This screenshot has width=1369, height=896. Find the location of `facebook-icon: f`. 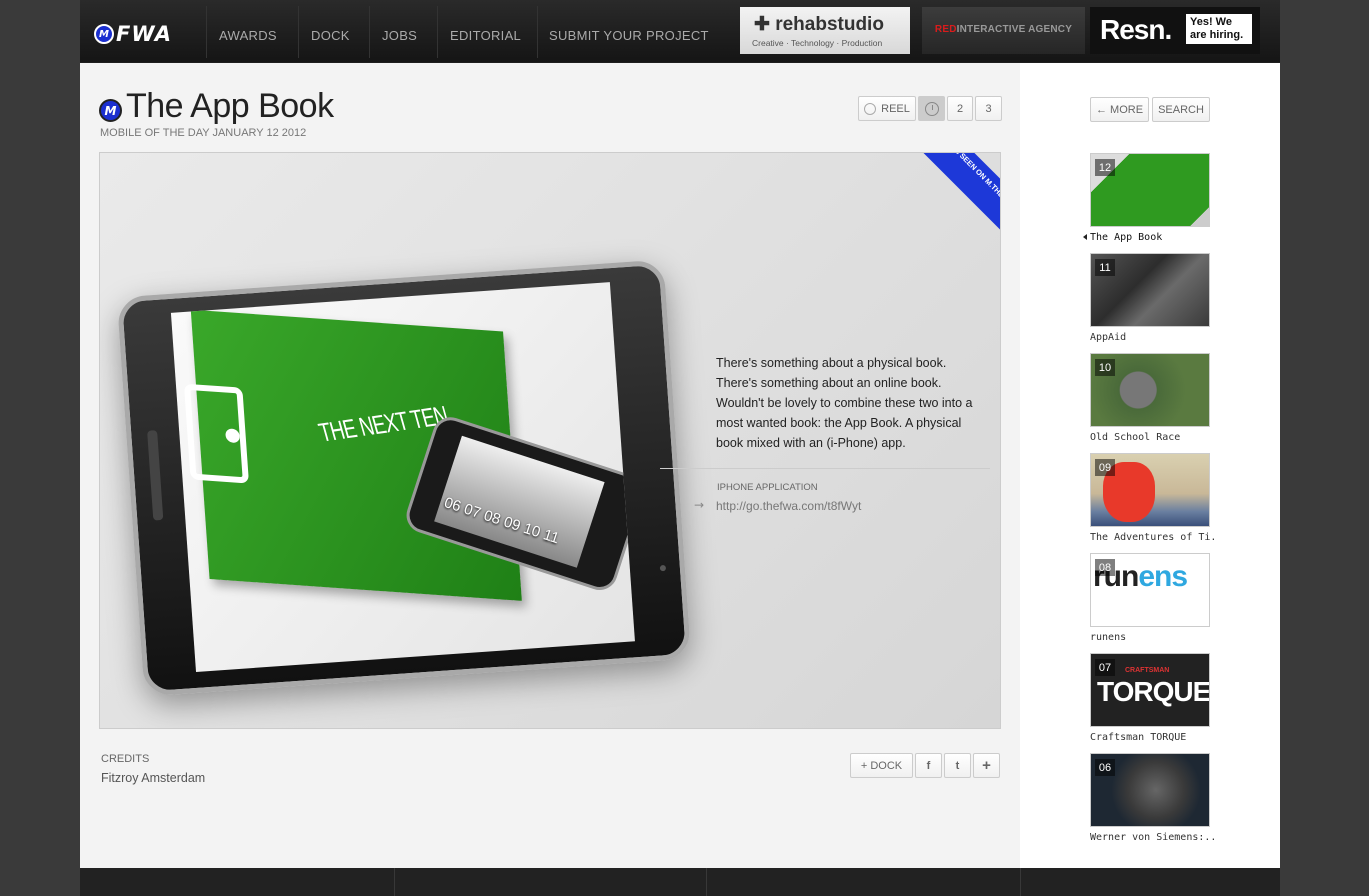

facebook-icon: f is located at coordinates (928, 765).